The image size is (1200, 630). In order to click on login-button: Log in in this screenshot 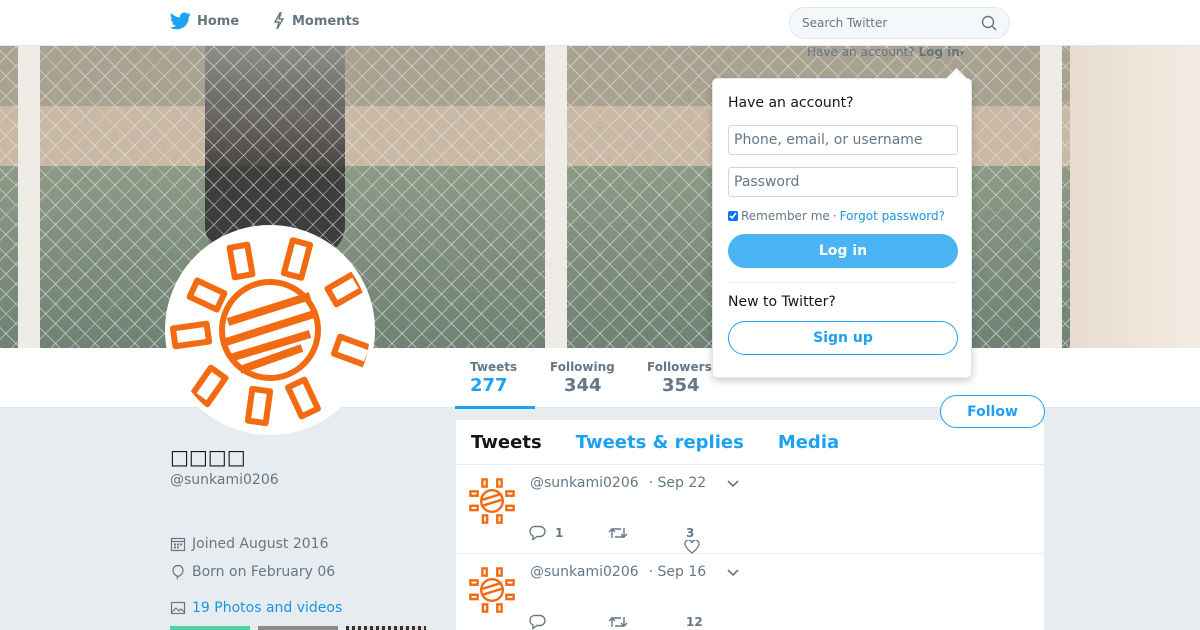, I will do `click(843, 251)`.